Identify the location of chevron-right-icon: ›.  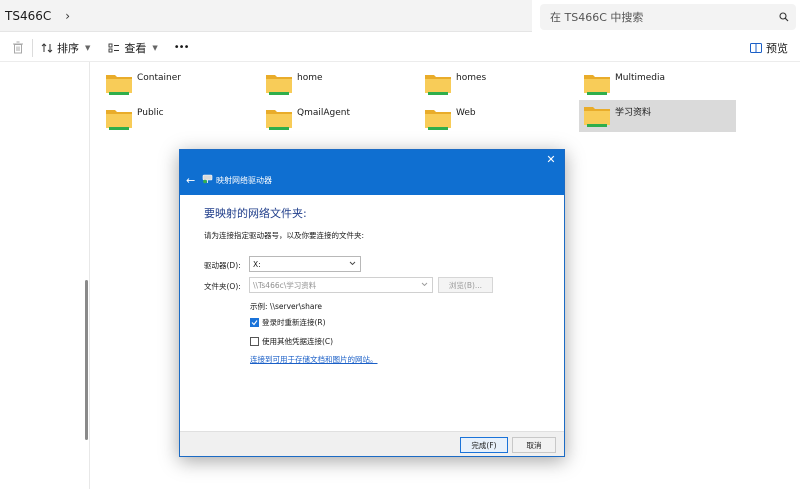
(67, 16).